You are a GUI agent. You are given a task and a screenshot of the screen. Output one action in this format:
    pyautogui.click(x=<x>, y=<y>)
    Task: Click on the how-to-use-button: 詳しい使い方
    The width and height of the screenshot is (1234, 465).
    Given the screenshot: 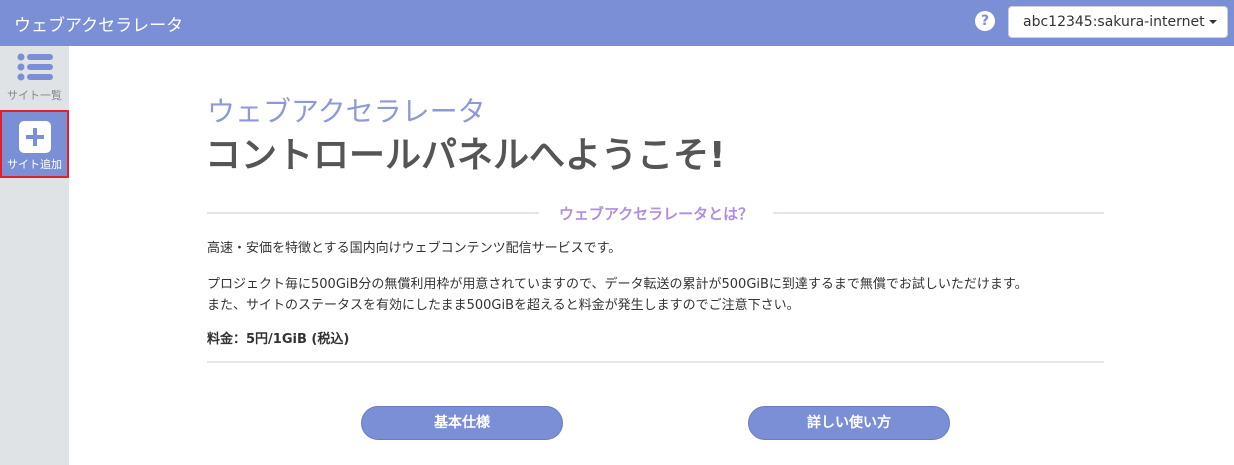 What is the action you would take?
    pyautogui.click(x=849, y=423)
    